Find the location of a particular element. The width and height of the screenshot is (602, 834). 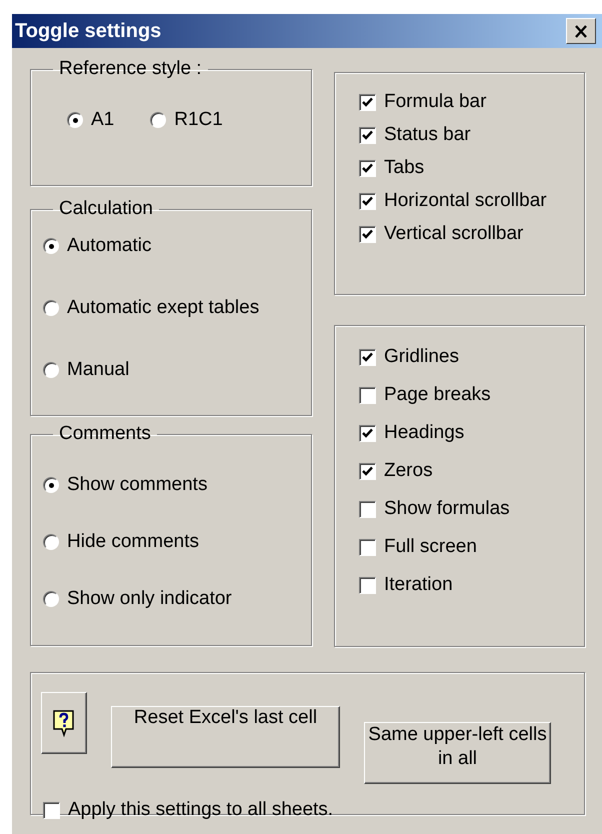

group-label: Reference style : is located at coordinates (130, 69).